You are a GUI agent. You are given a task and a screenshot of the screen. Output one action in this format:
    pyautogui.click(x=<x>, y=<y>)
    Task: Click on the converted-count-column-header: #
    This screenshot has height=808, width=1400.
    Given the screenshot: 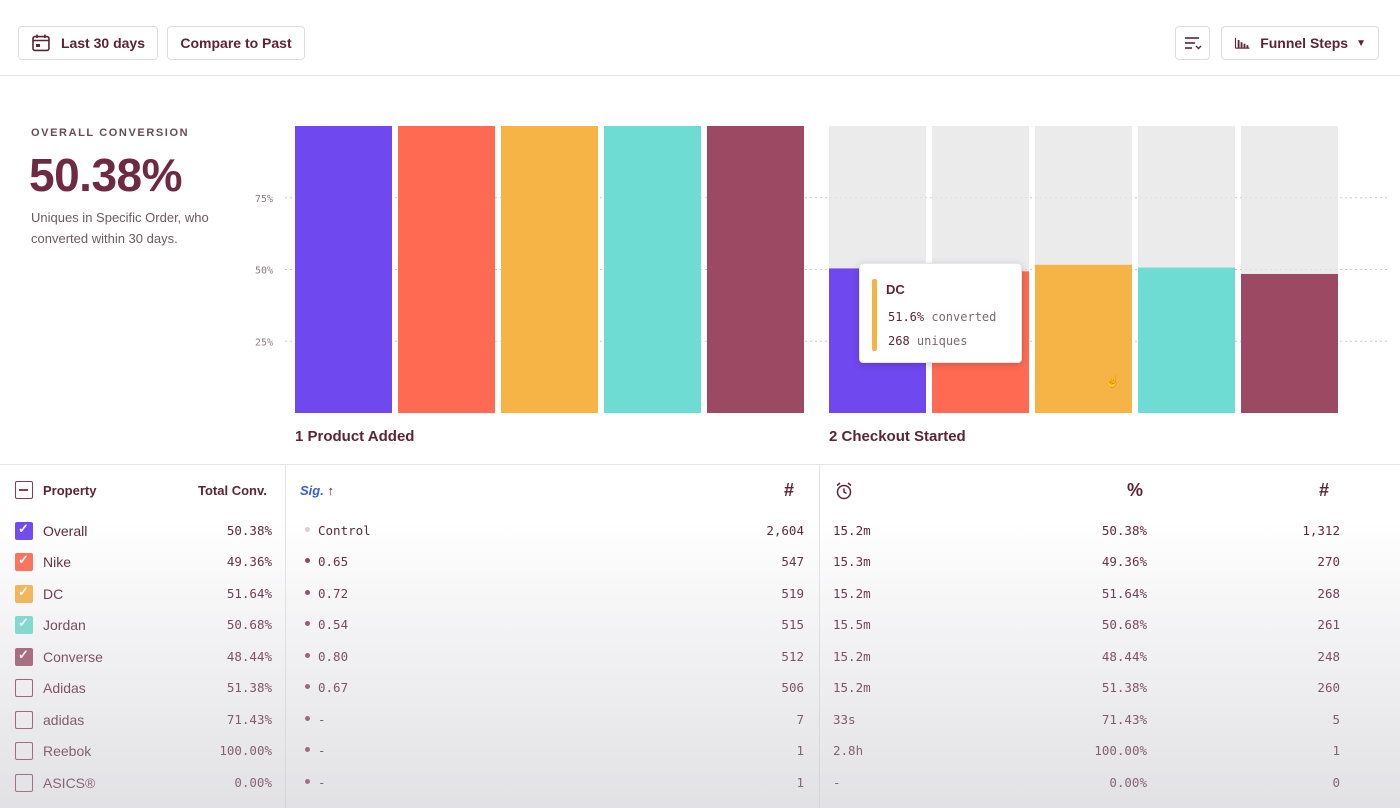 What is the action you would take?
    pyautogui.click(x=1324, y=490)
    